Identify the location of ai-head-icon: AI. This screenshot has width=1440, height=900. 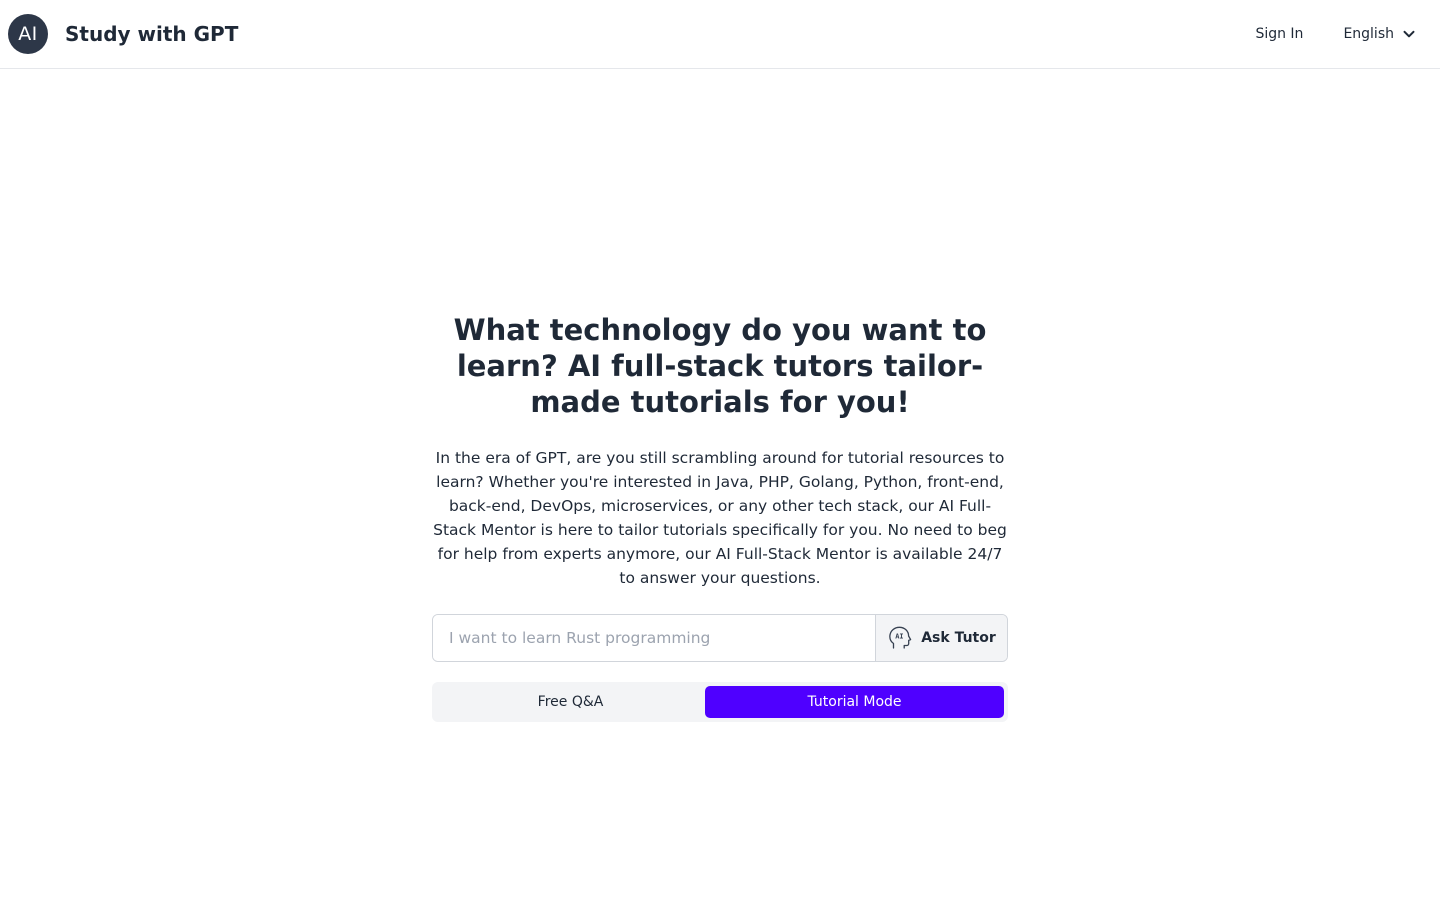
(900, 638).